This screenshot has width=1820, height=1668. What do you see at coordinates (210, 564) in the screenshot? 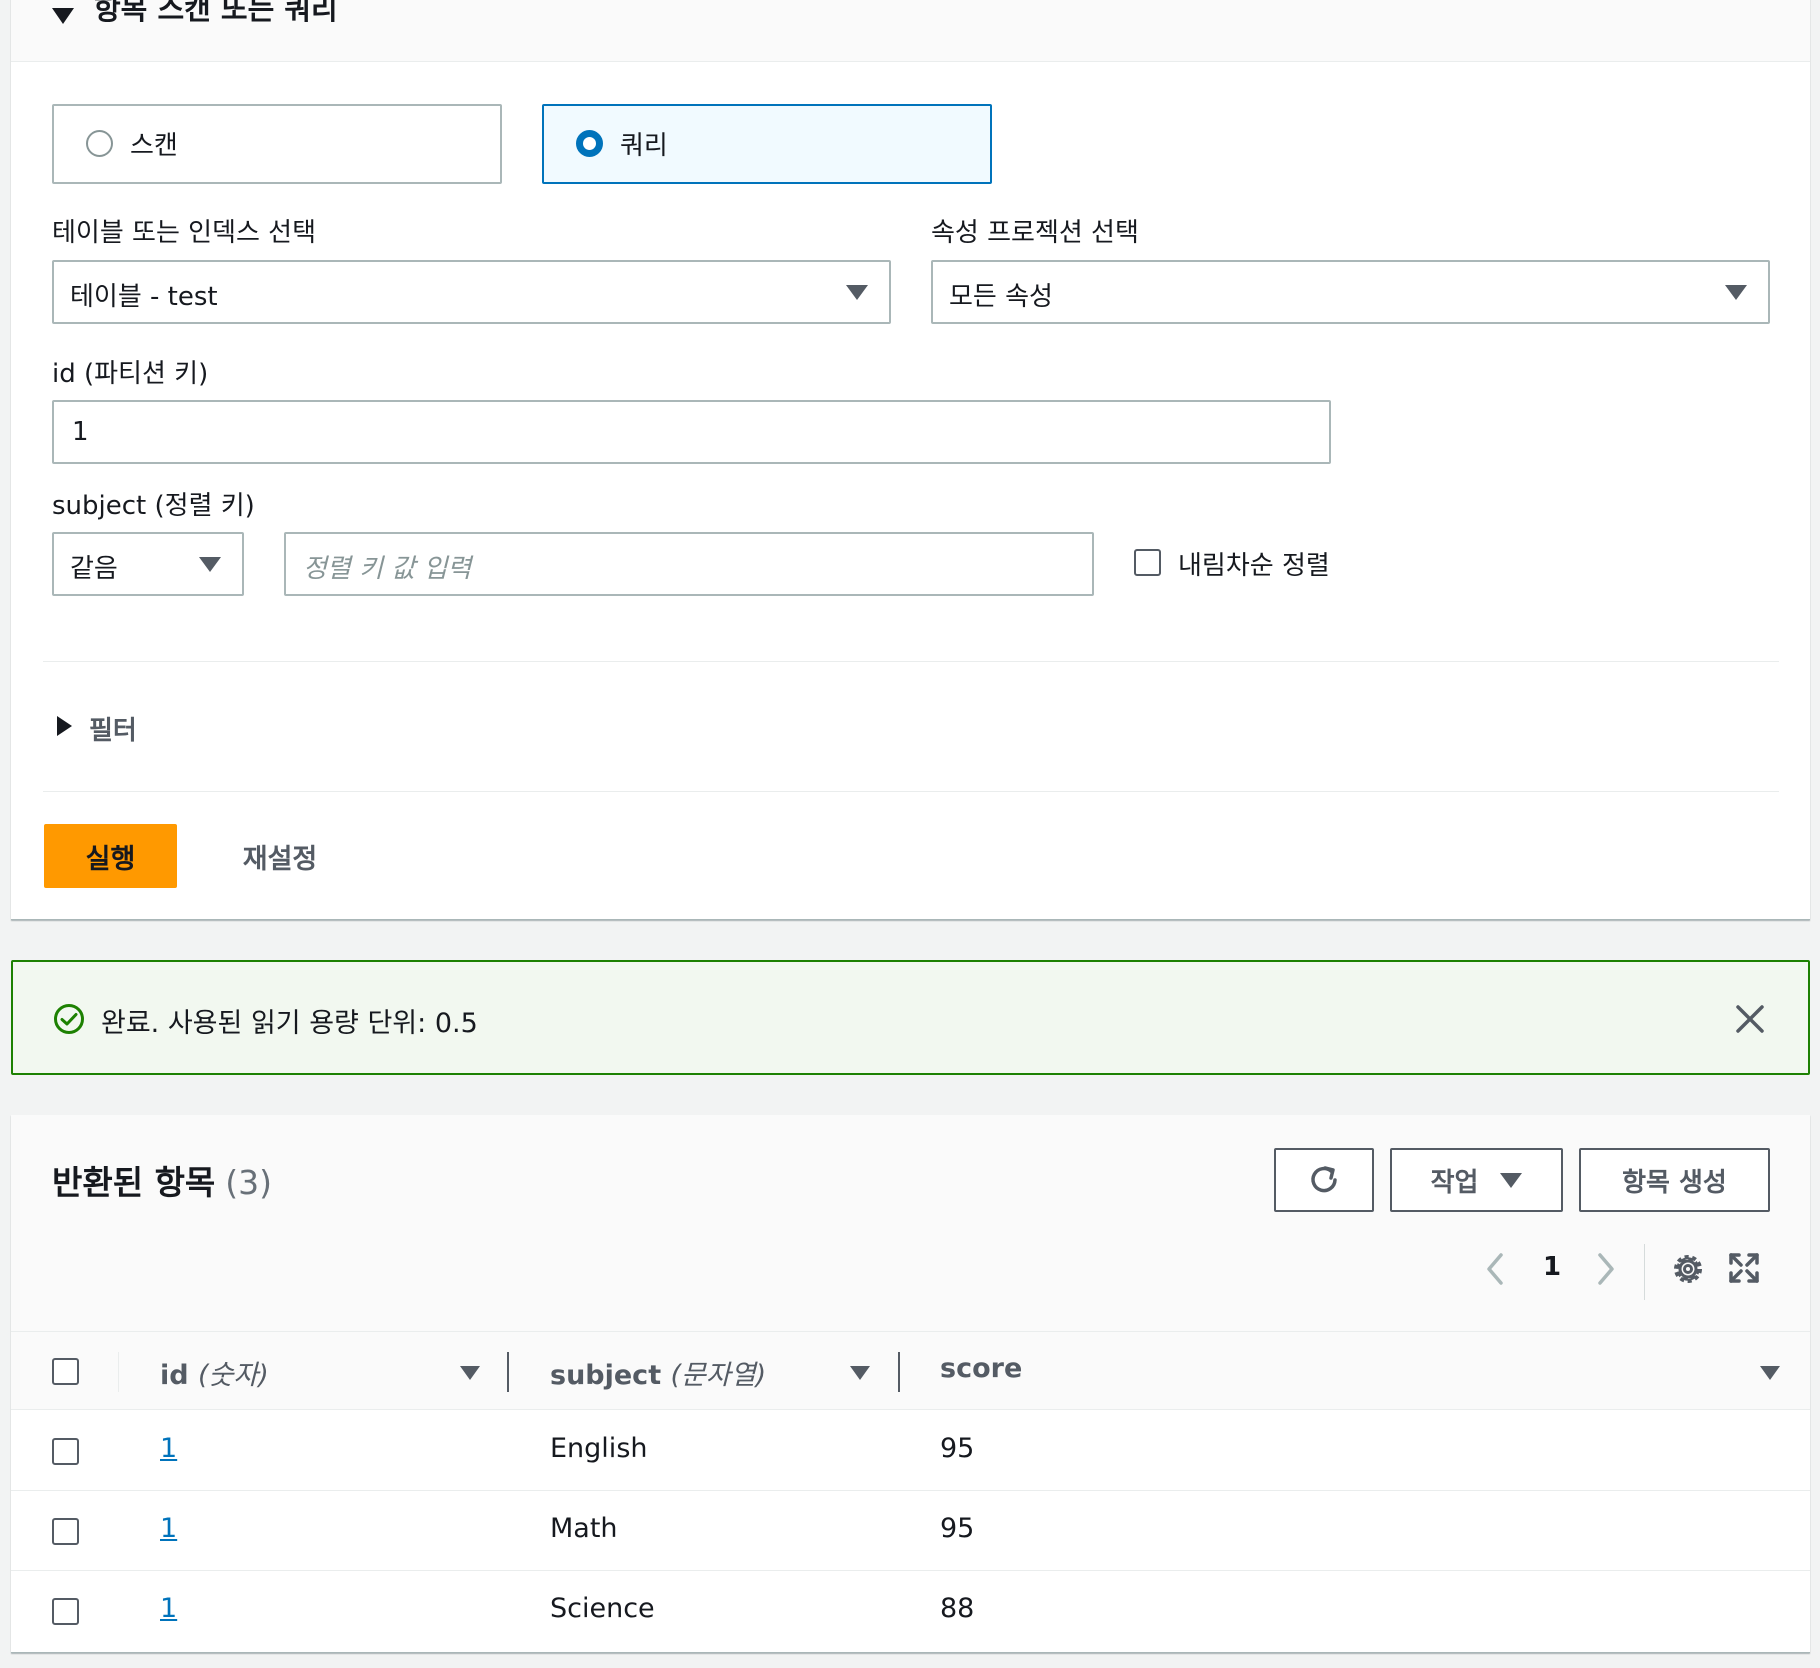
I see `sort-operator-caret-icon` at bounding box center [210, 564].